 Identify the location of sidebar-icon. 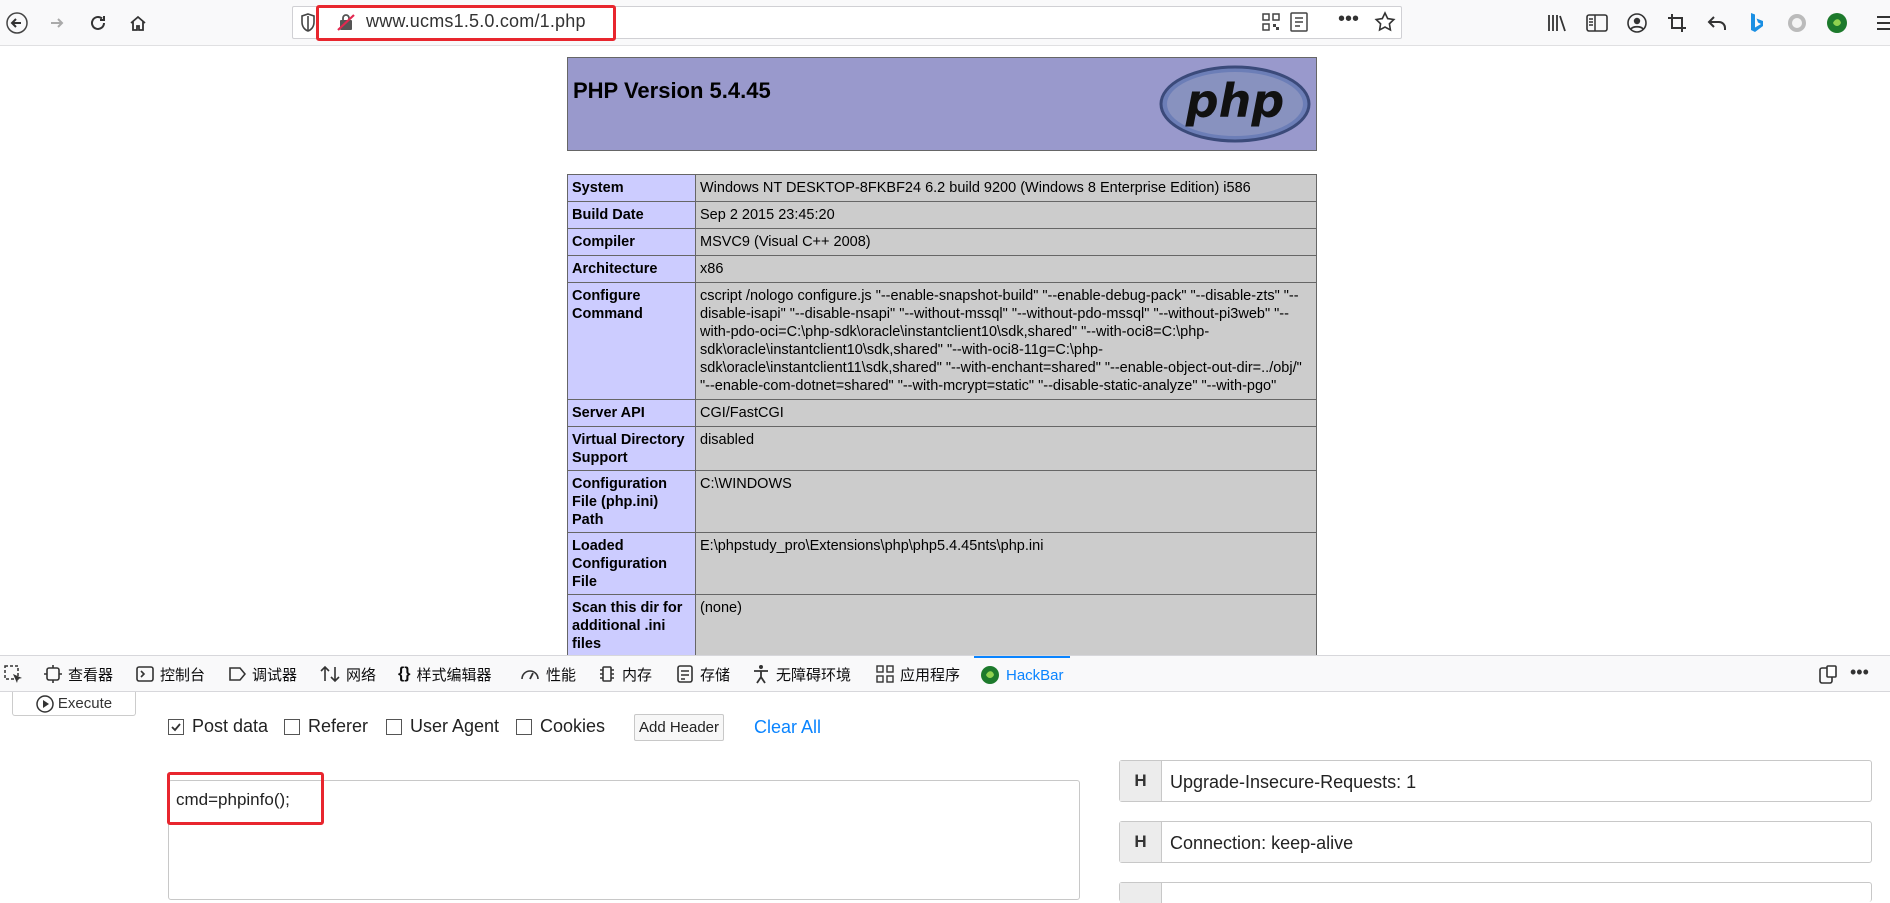
(1597, 23).